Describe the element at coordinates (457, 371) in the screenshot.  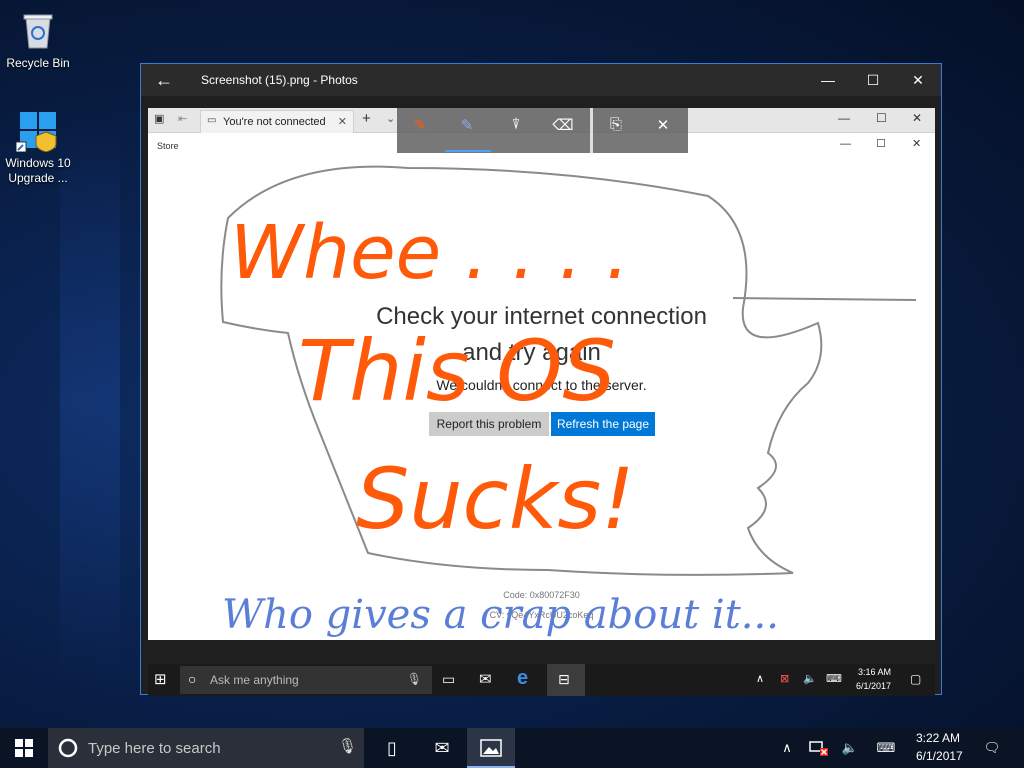
I see `ink-text-this-os: This OS` at that location.